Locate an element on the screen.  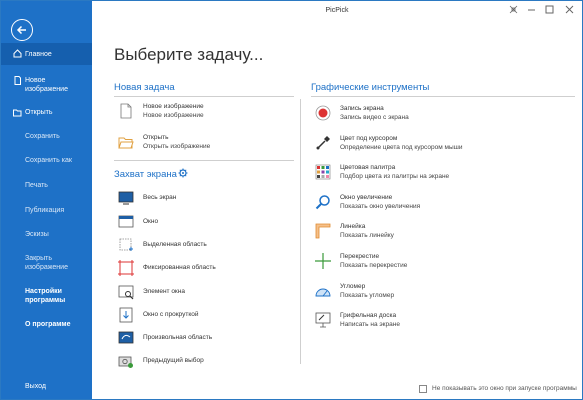
camera-icon is located at coordinates (125, 362).